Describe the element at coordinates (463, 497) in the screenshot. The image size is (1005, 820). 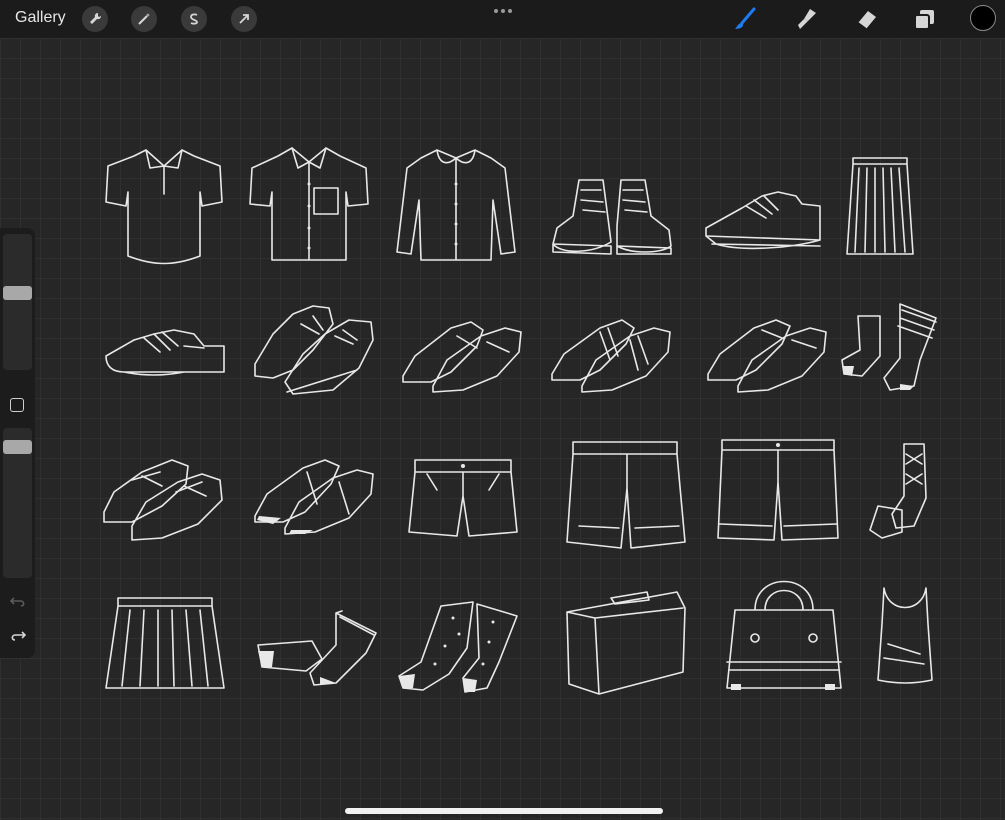
I see `shorts-drawing` at that location.